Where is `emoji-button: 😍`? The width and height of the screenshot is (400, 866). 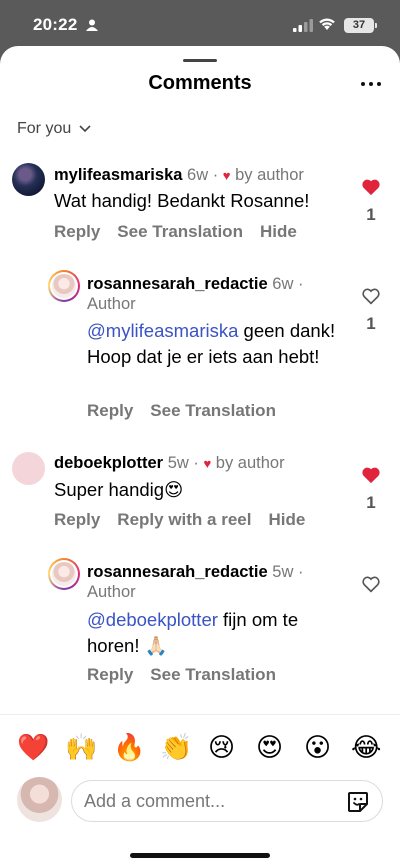
emoji-button: 😍 is located at coordinates (269, 747).